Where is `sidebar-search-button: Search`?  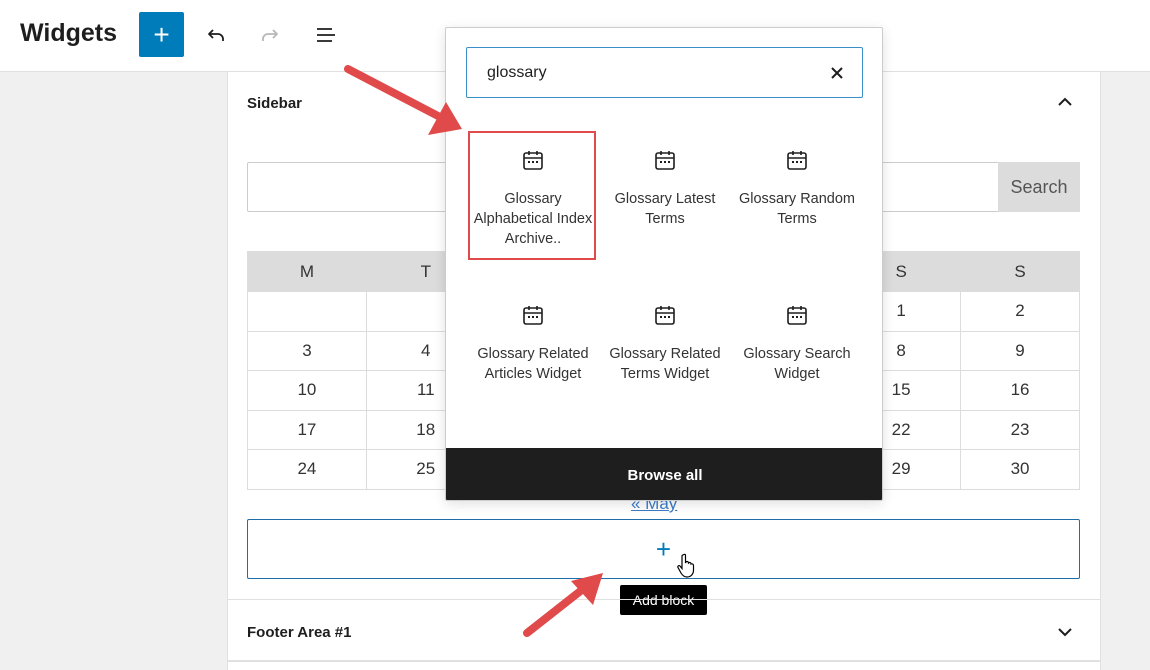 sidebar-search-button: Search is located at coordinates (1039, 187).